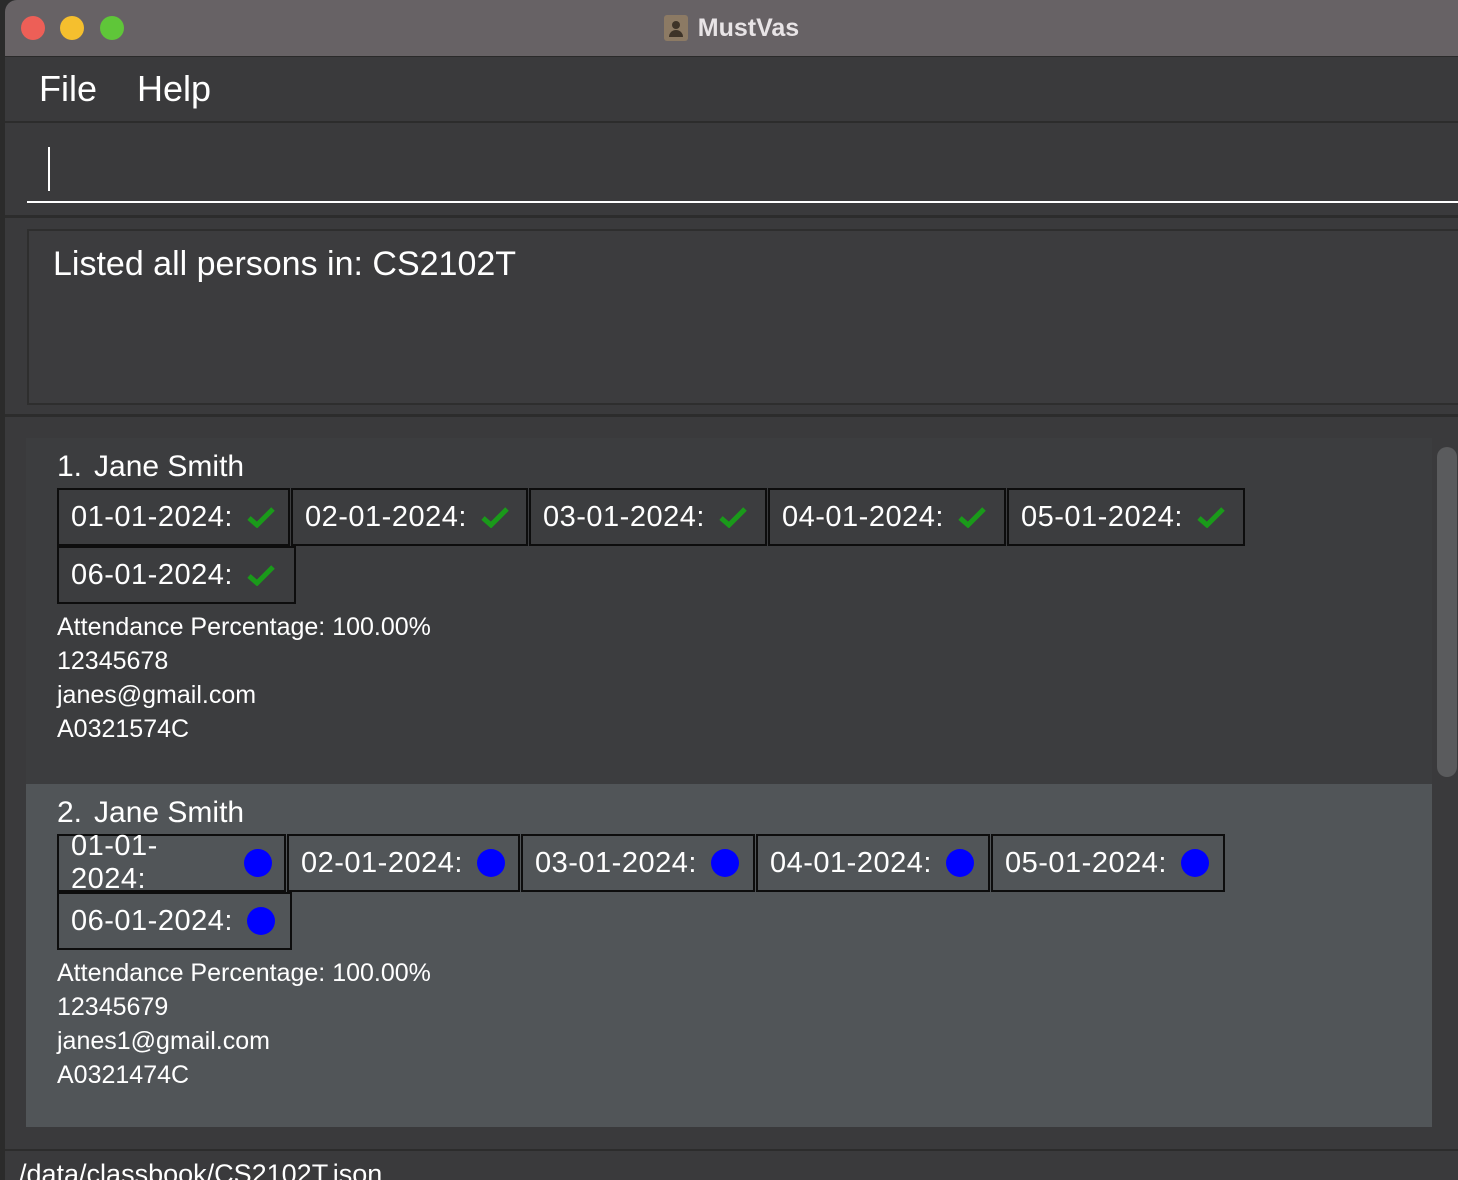 The height and width of the screenshot is (1180, 1458). Describe the element at coordinates (49, 169) in the screenshot. I see `text-caret` at that location.